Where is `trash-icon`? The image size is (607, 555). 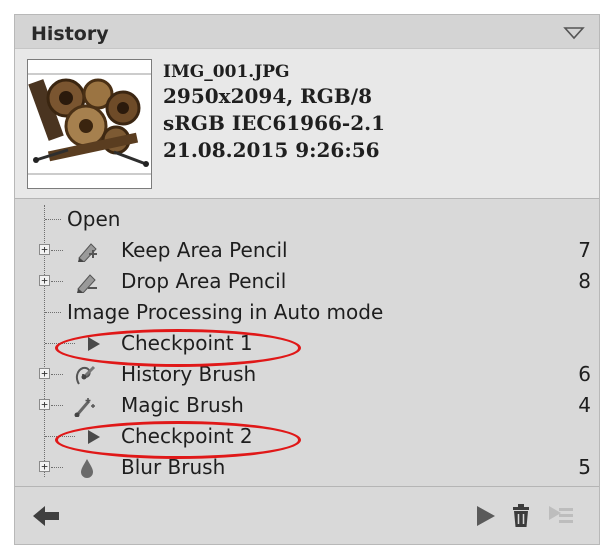 trash-icon is located at coordinates (521, 516).